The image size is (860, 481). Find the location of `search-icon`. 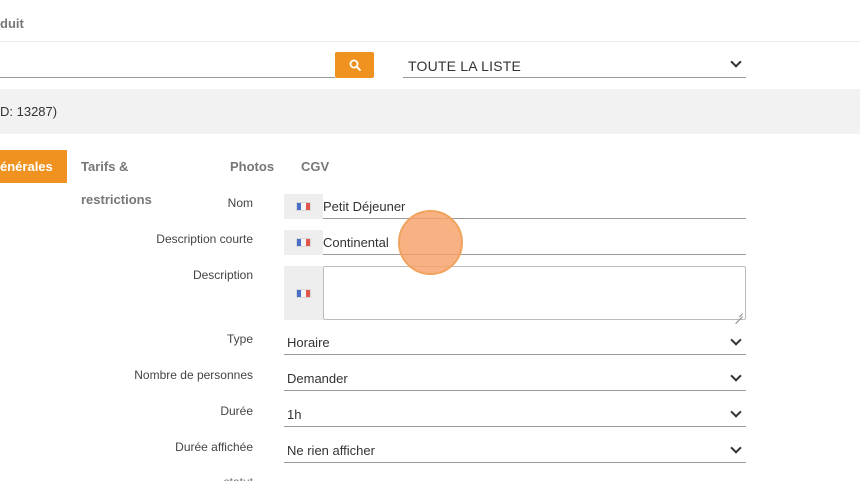

search-icon is located at coordinates (355, 65).